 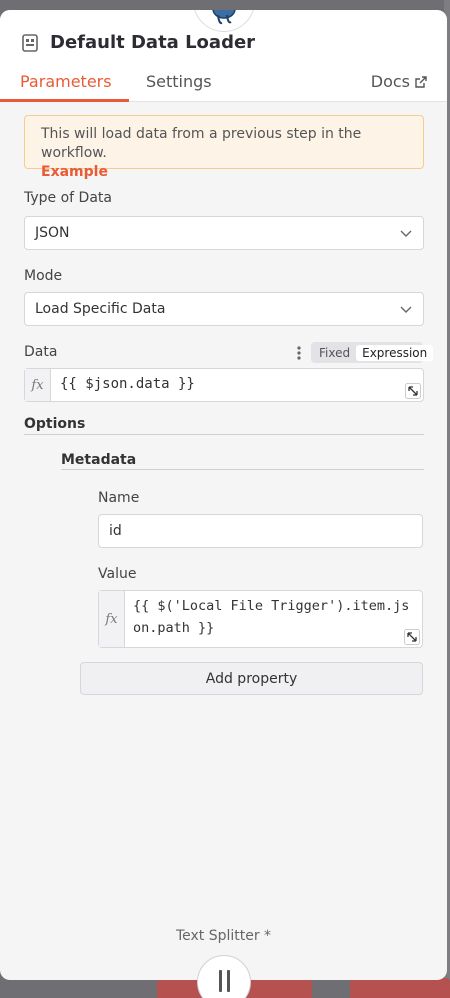 What do you see at coordinates (224, 309) in the screenshot?
I see `mode-select: Load Specific Data` at bounding box center [224, 309].